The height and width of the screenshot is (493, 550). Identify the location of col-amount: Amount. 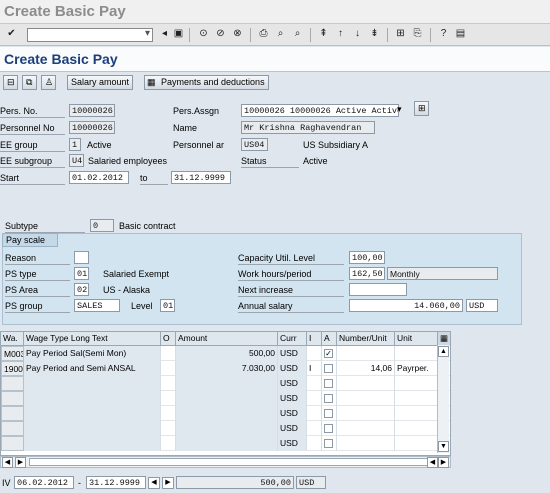
(227, 339).